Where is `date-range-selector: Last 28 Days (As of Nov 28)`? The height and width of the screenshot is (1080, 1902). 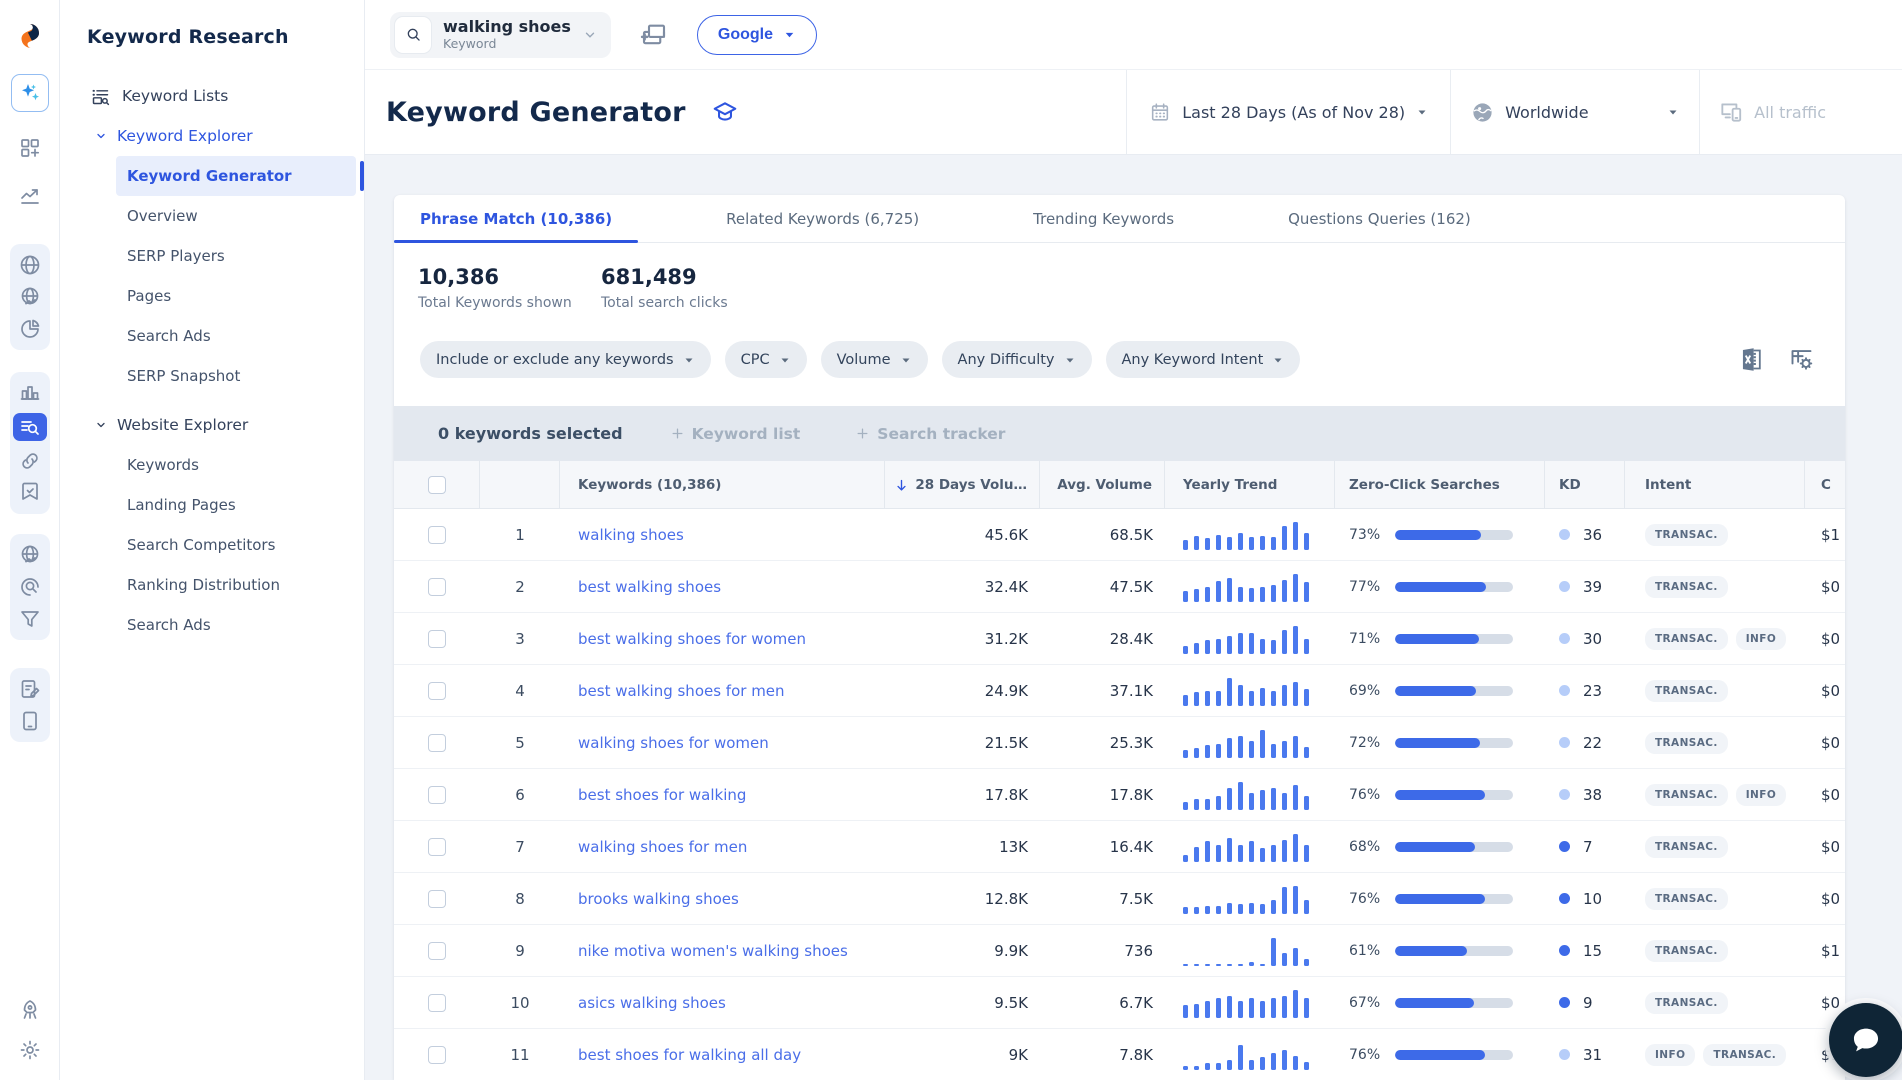 date-range-selector: Last 28 Days (As of Nov 28) is located at coordinates (1288, 112).